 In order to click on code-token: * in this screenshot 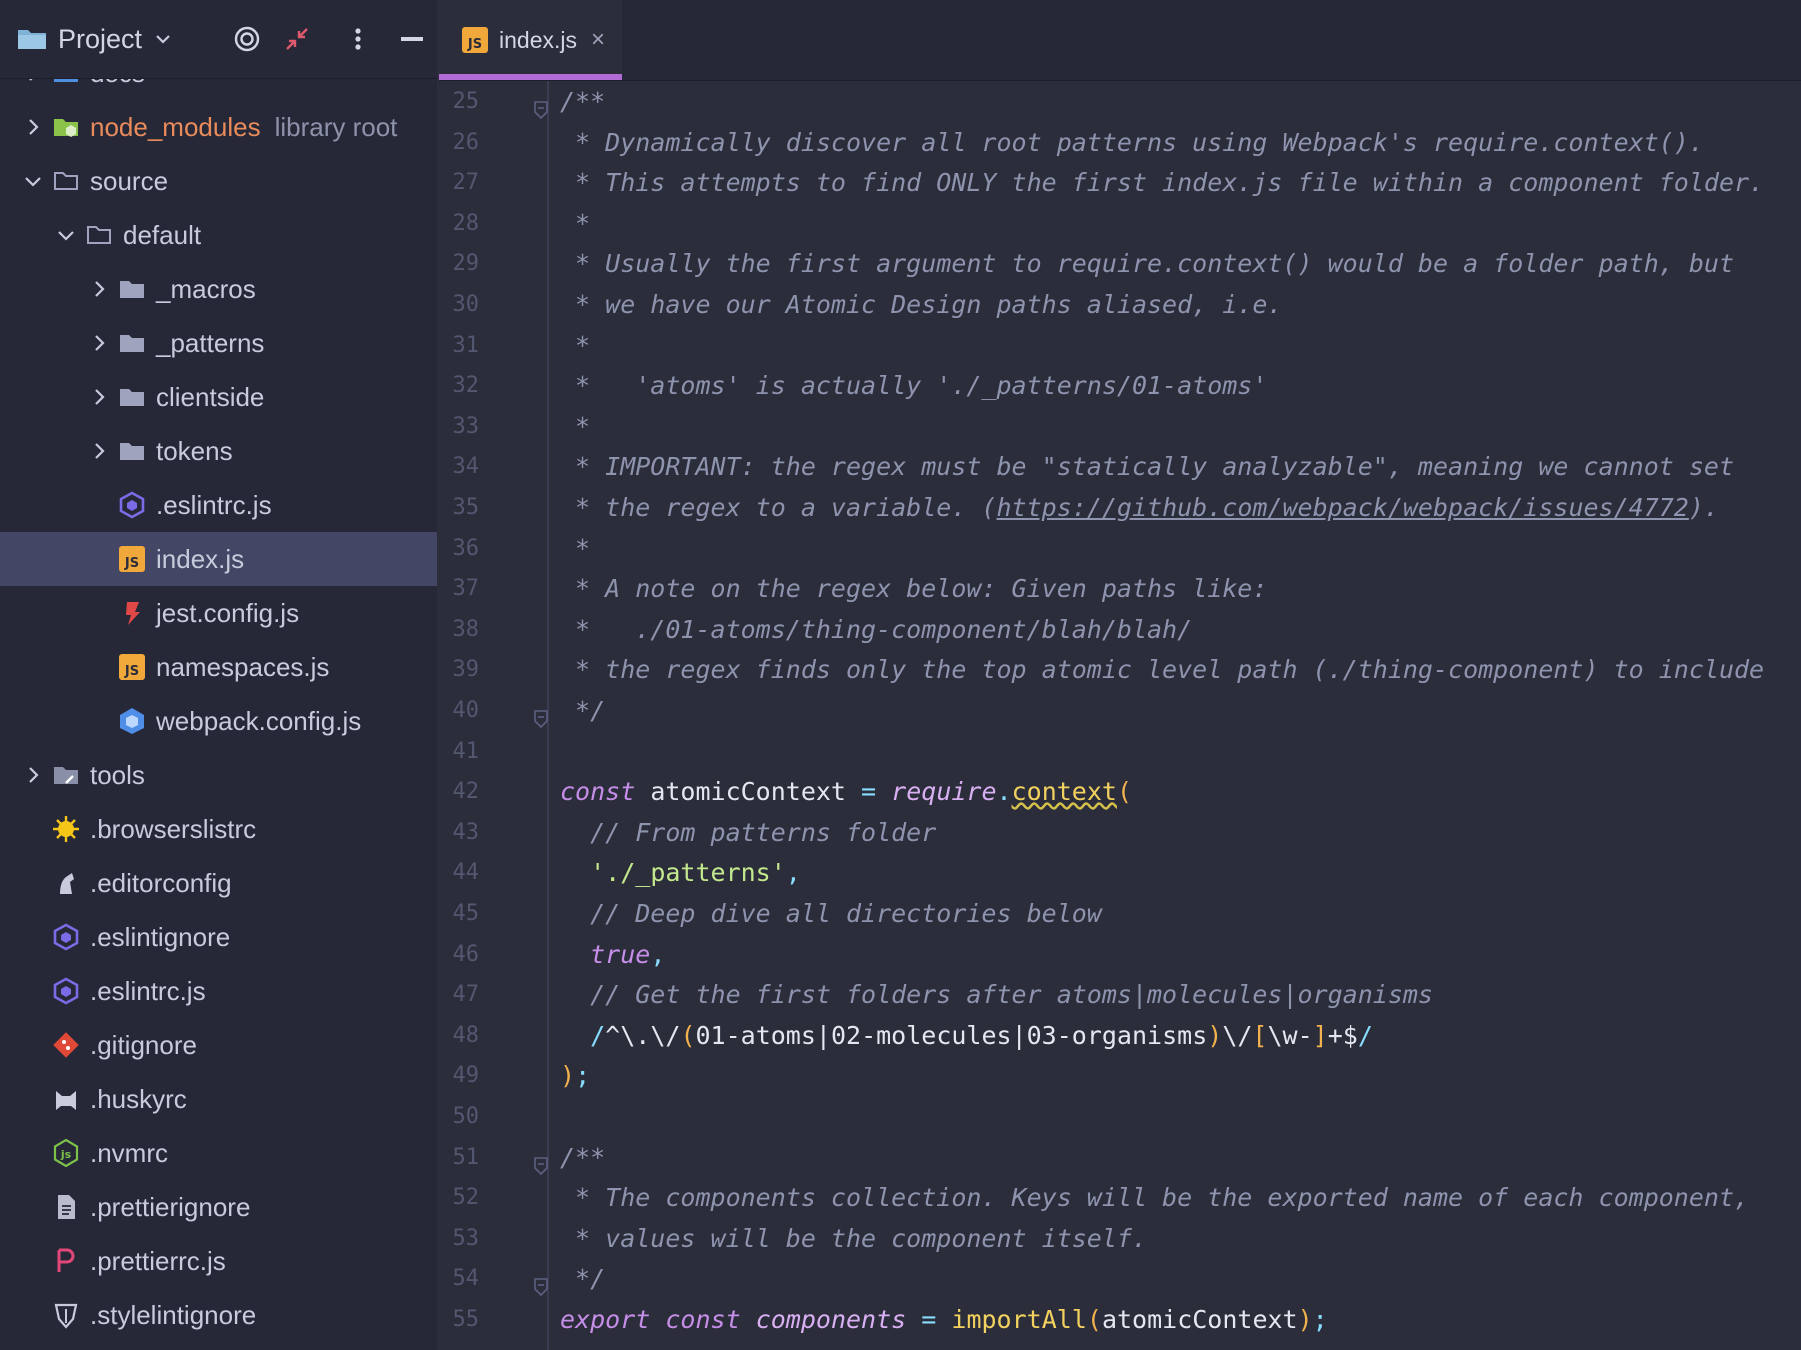, I will do `click(575, 345)`.